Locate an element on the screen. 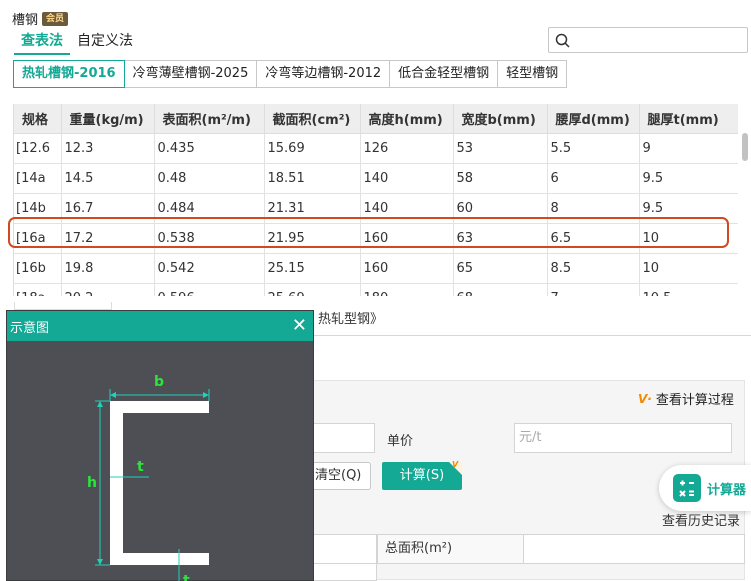 The width and height of the screenshot is (751, 581). table-cell: 8 is located at coordinates (593, 208).